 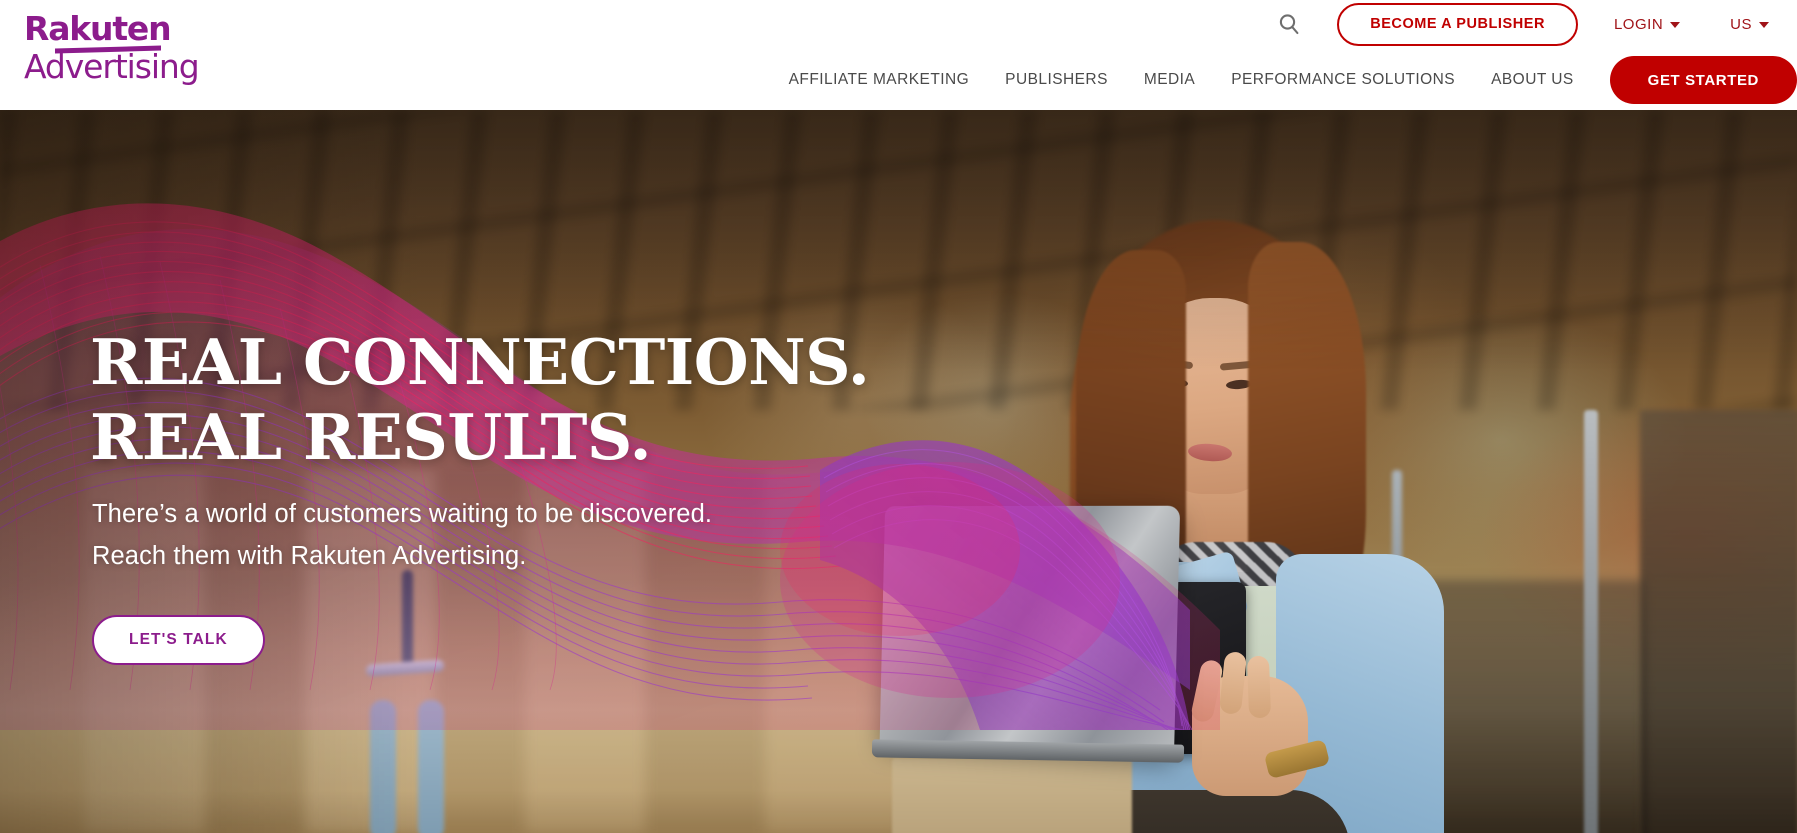 What do you see at coordinates (1638, 24) in the screenshot?
I see `login-label: LOGIN` at bounding box center [1638, 24].